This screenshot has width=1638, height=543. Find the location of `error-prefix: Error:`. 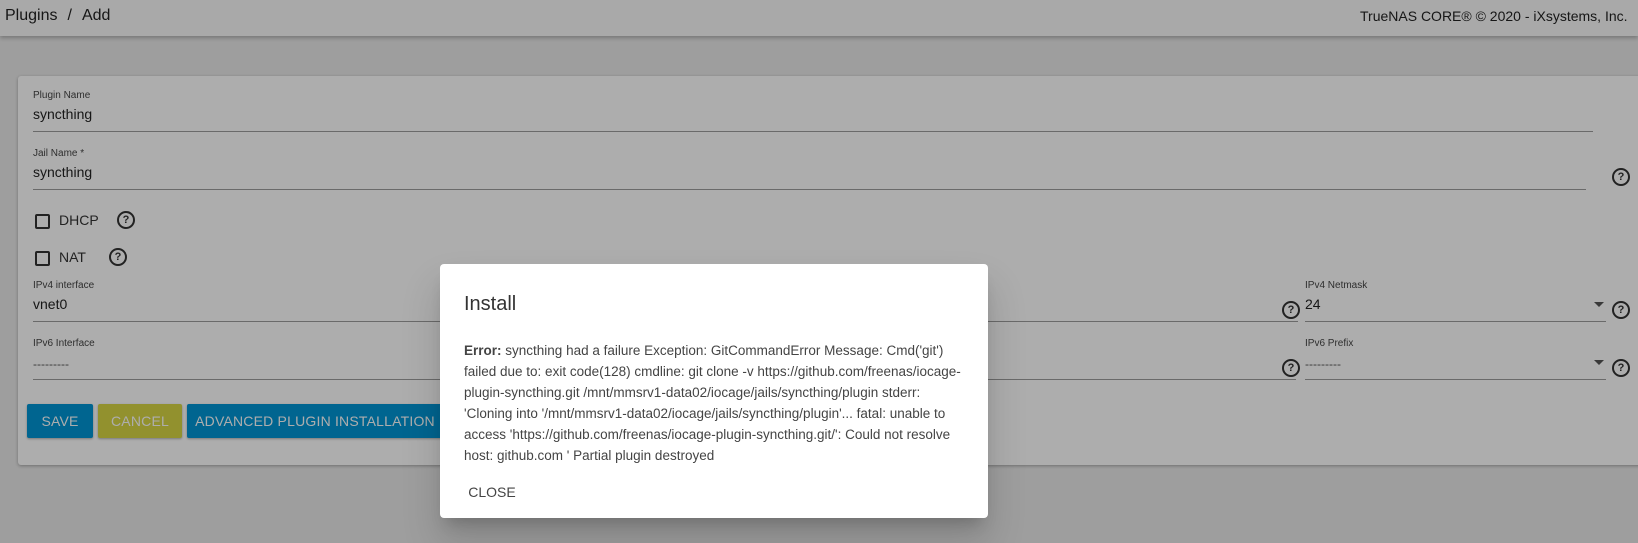

error-prefix: Error: is located at coordinates (483, 350).